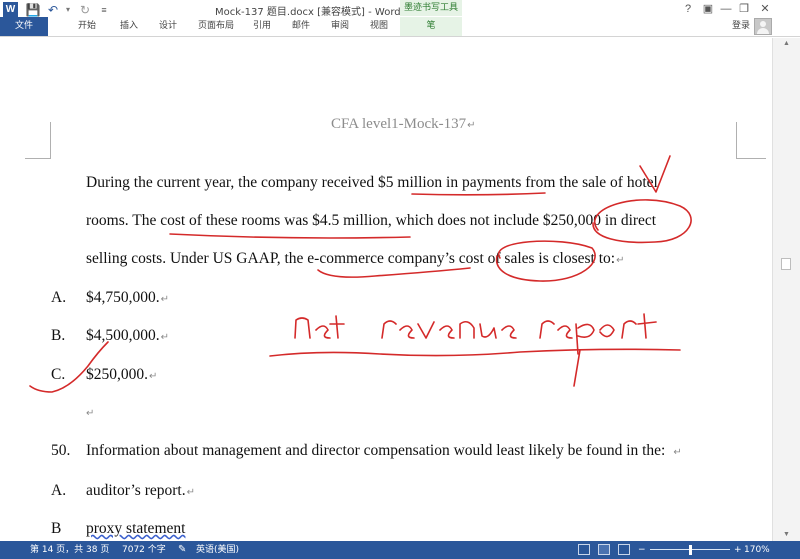  Describe the element at coordinates (765, 9) in the screenshot. I see `close-icon: ✕` at that location.